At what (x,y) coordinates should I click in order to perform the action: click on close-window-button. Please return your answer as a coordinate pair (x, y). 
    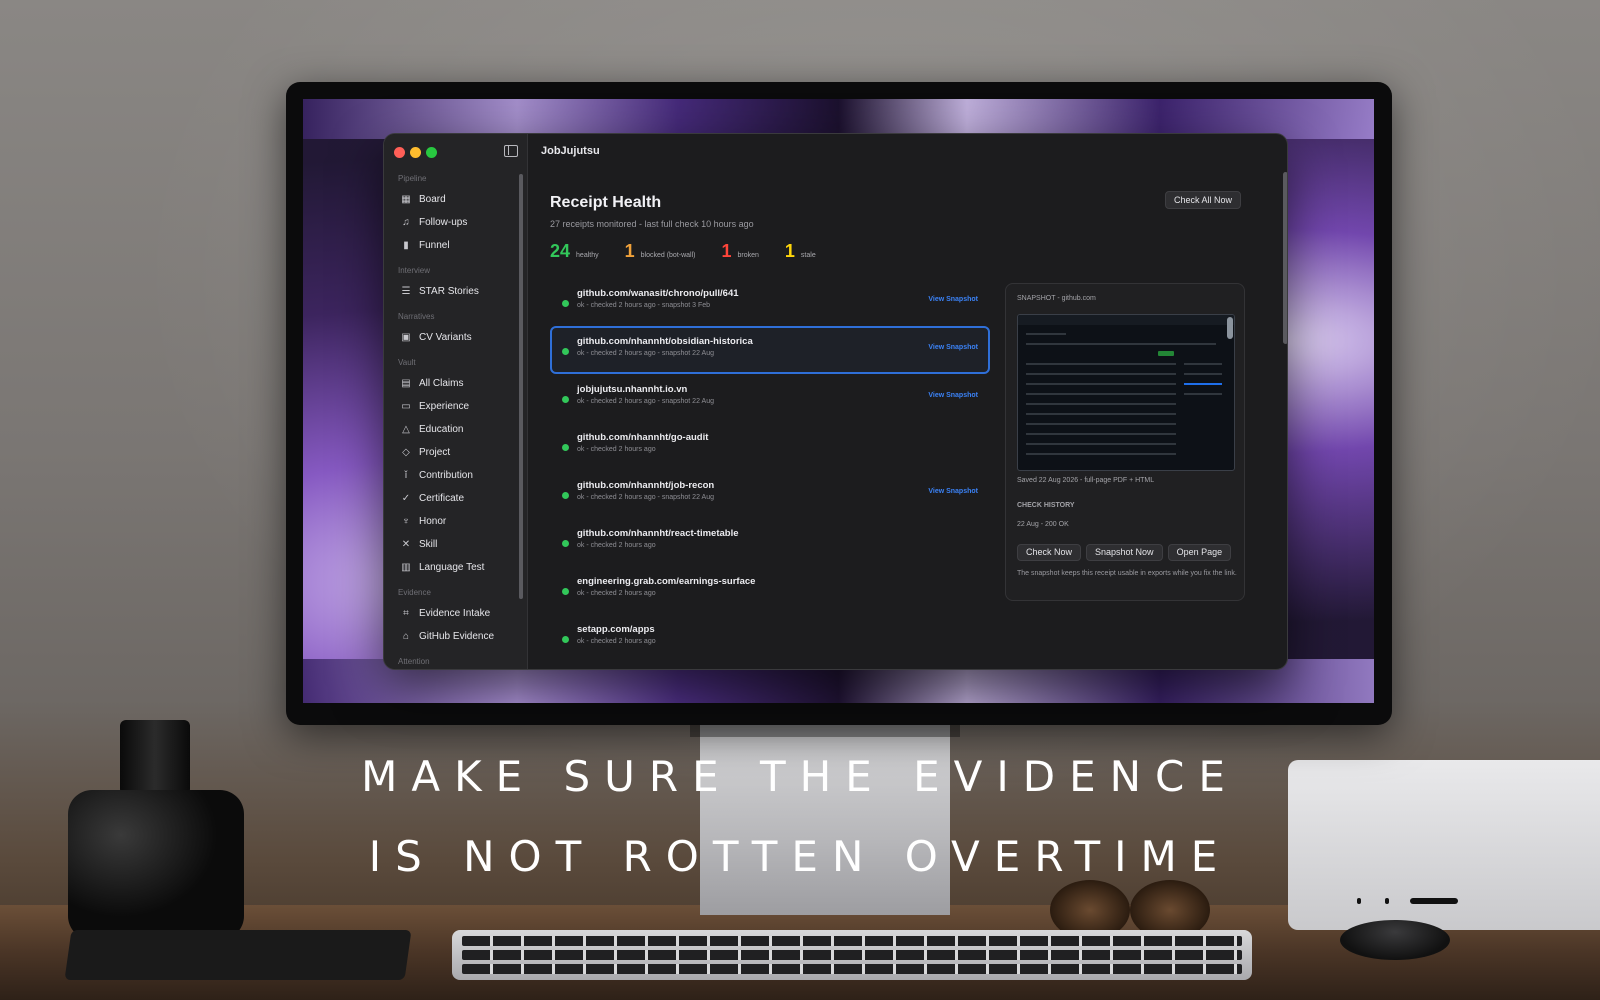
    Looking at the image, I should click on (399, 152).